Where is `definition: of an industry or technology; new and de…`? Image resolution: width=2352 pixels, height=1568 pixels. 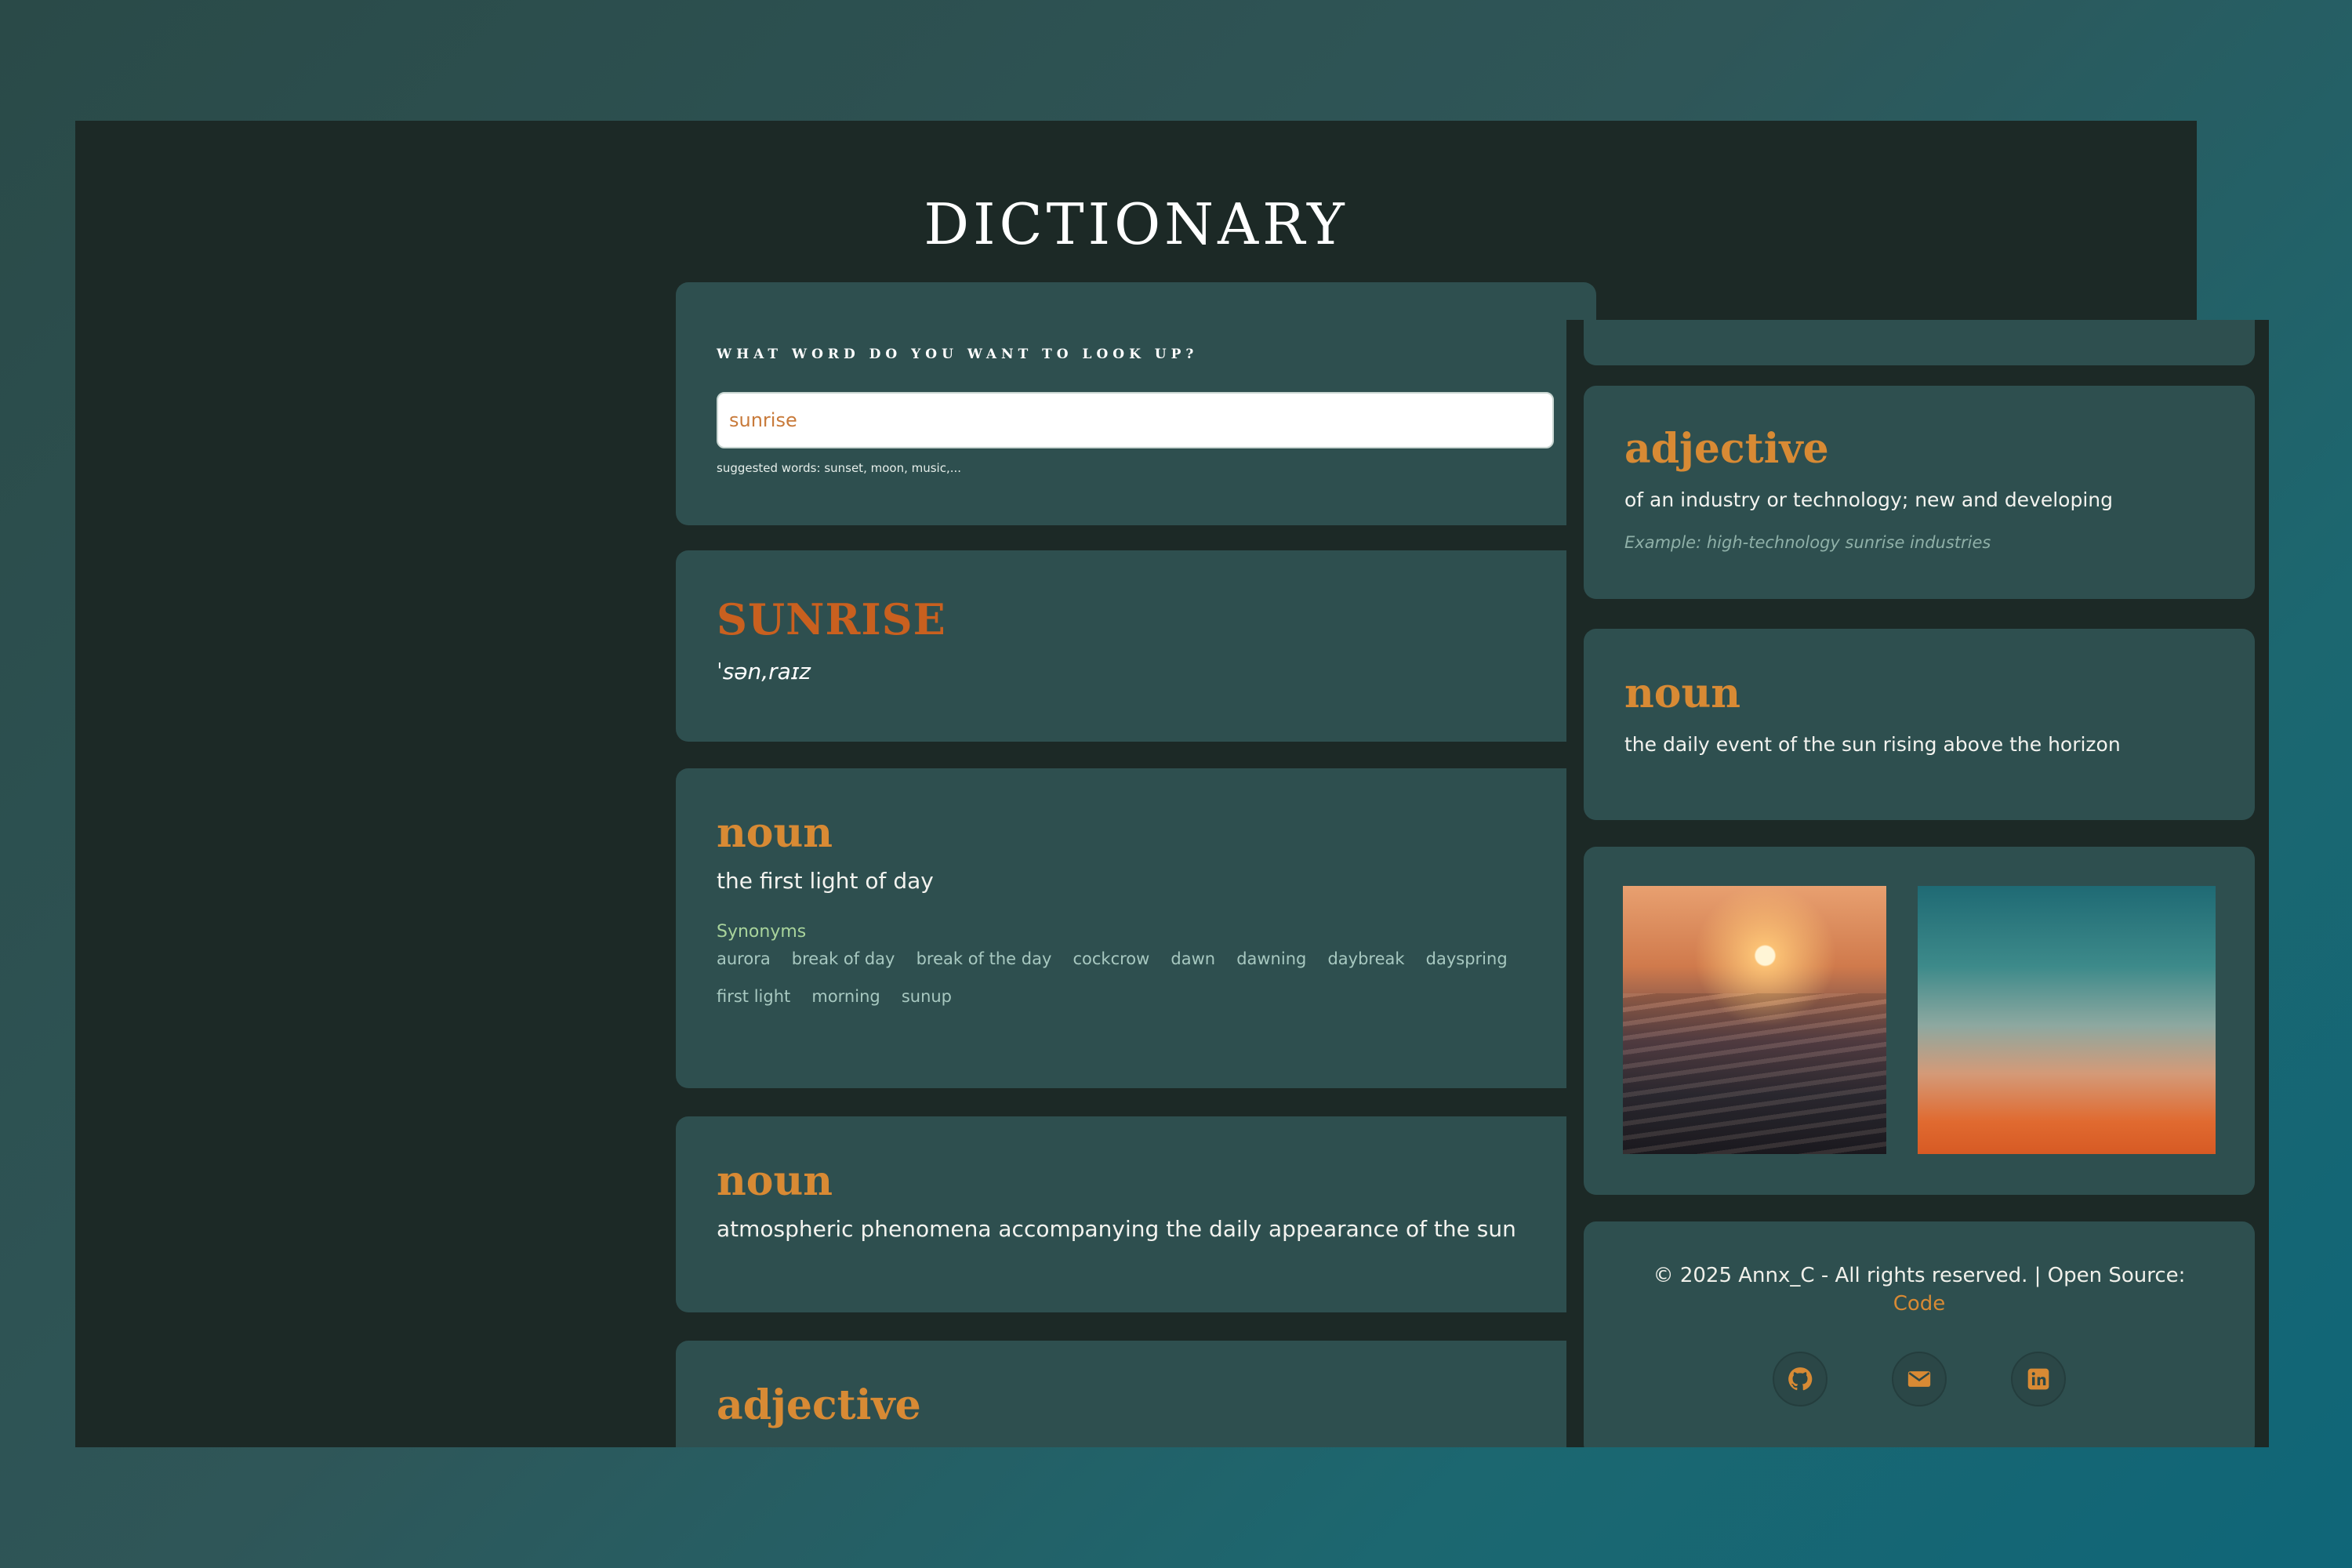 definition: of an industry or technology; new and de… is located at coordinates (1869, 500).